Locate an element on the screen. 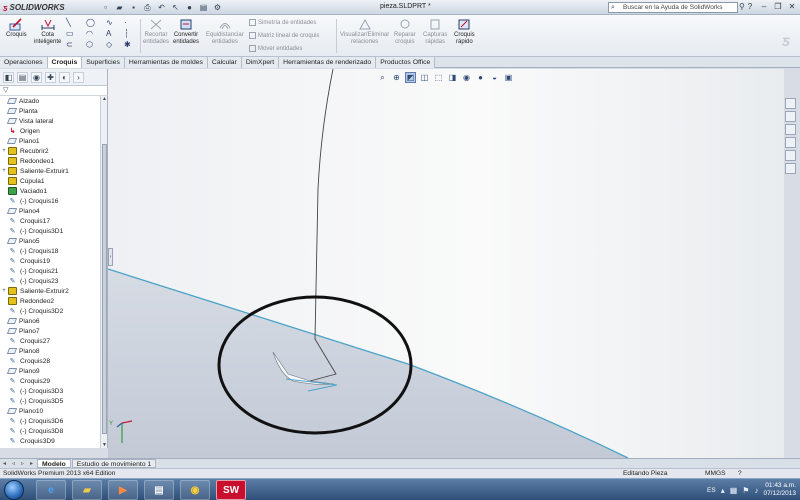 The height and width of the screenshot is (500, 800). linear-pattern-button: Matriz lineal de croquis is located at coordinates (284, 35).